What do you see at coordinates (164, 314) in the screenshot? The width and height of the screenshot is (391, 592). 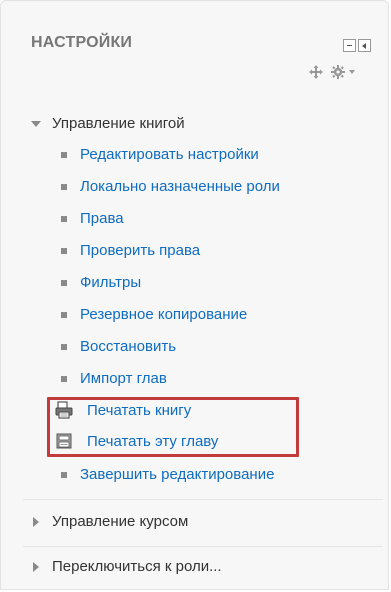 I see `menu-item-label: Резервное копирование` at bounding box center [164, 314].